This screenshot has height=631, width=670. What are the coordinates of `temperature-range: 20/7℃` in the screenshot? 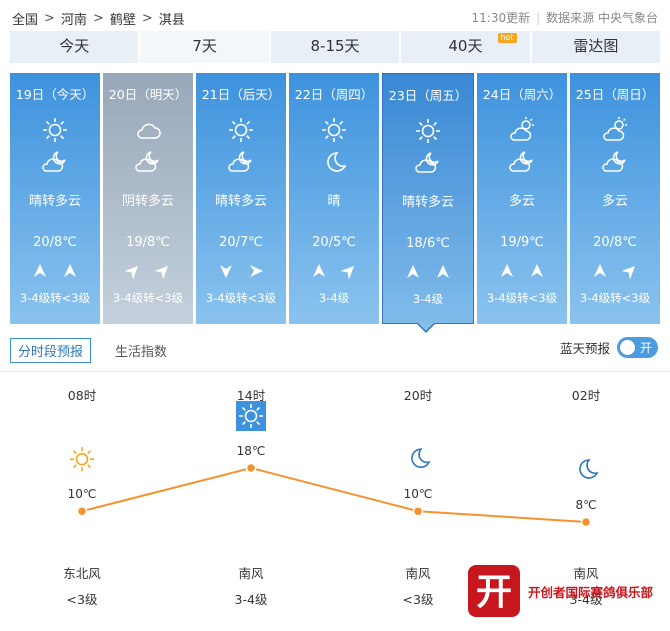 It's located at (241, 242).